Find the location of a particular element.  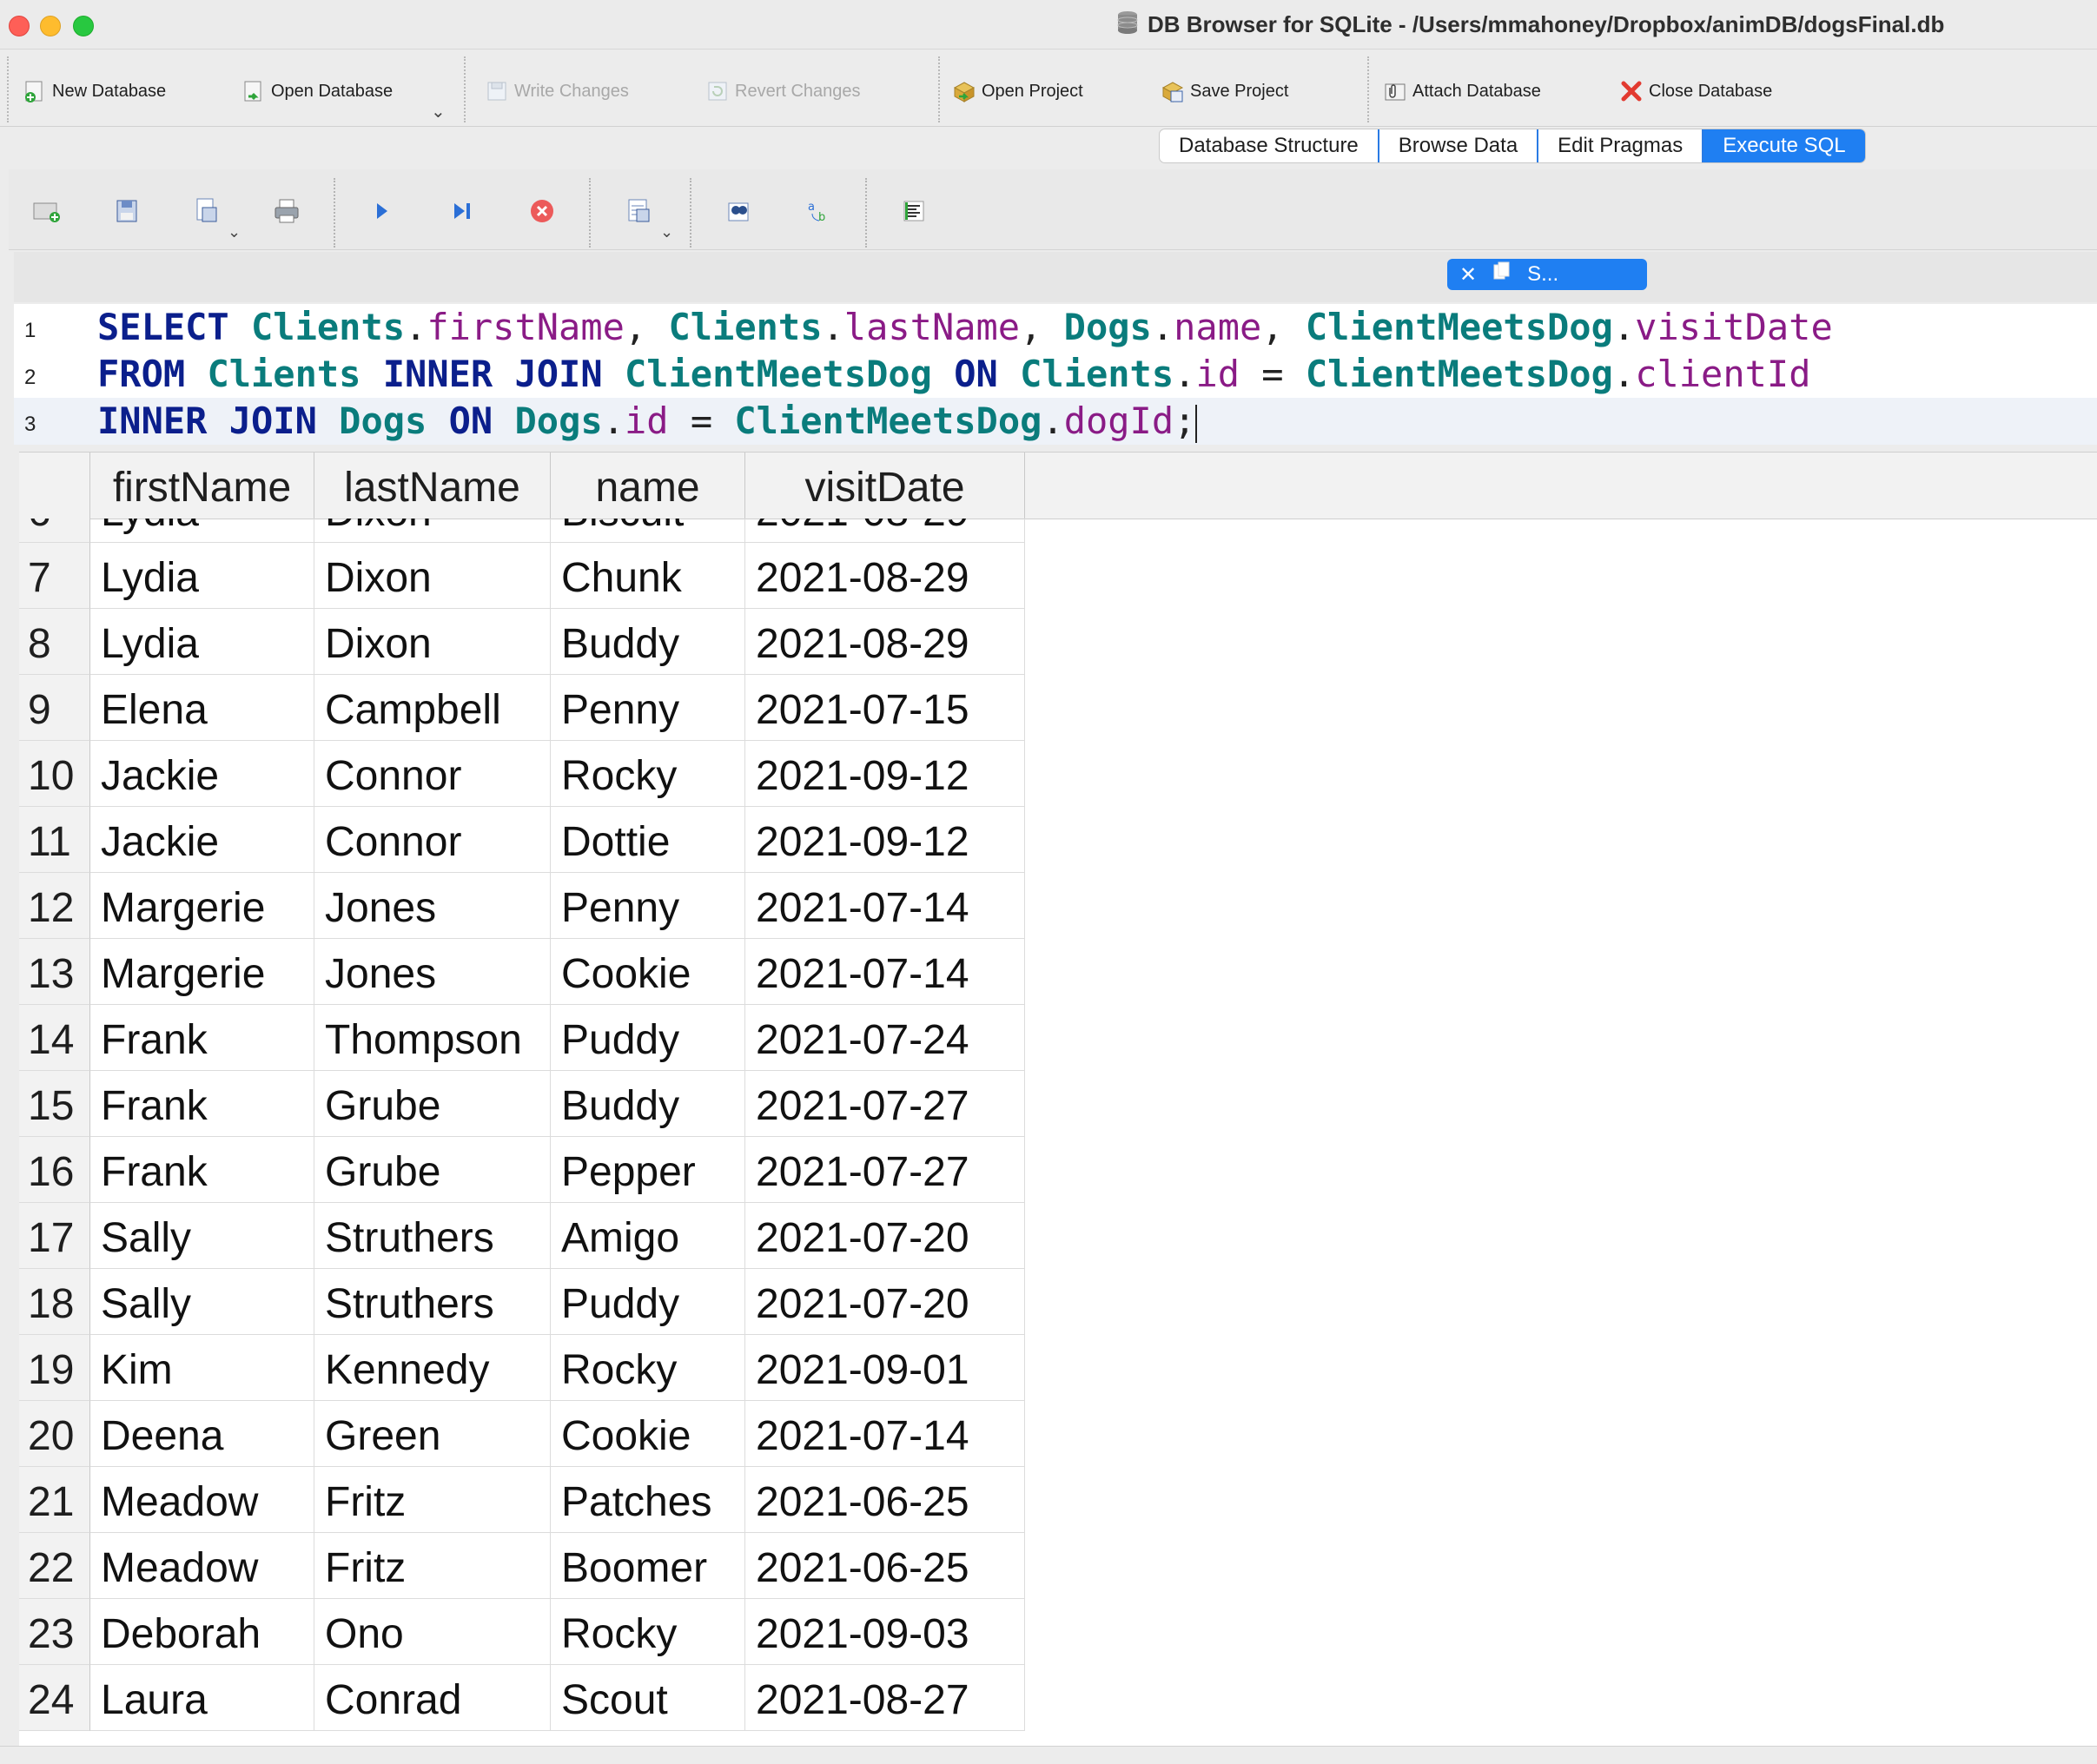

stop-execution-button is located at coordinates (542, 212).